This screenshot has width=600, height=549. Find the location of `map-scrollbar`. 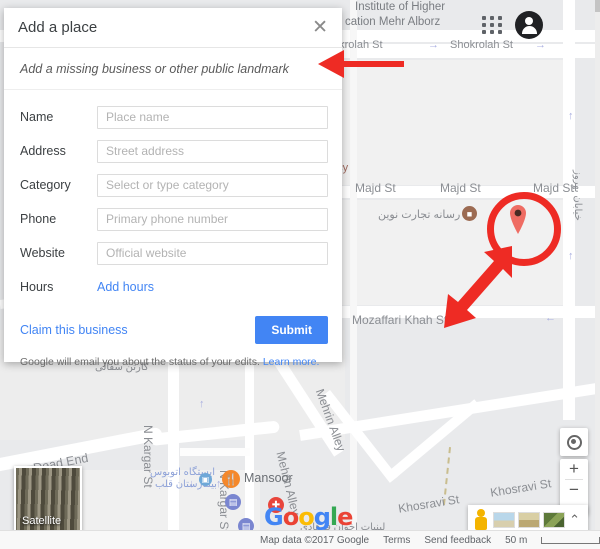

map-scrollbar is located at coordinates (597, 265).